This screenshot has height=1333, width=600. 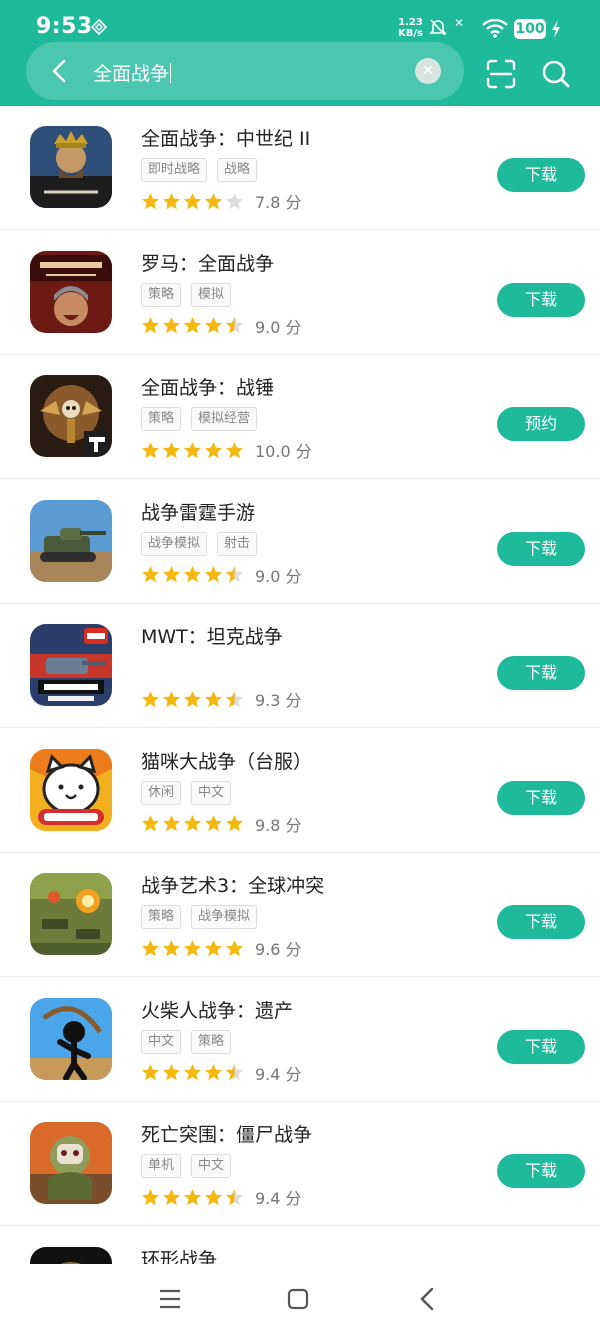 What do you see at coordinates (71, 167) in the screenshot?
I see `medieval-ii-icon` at bounding box center [71, 167].